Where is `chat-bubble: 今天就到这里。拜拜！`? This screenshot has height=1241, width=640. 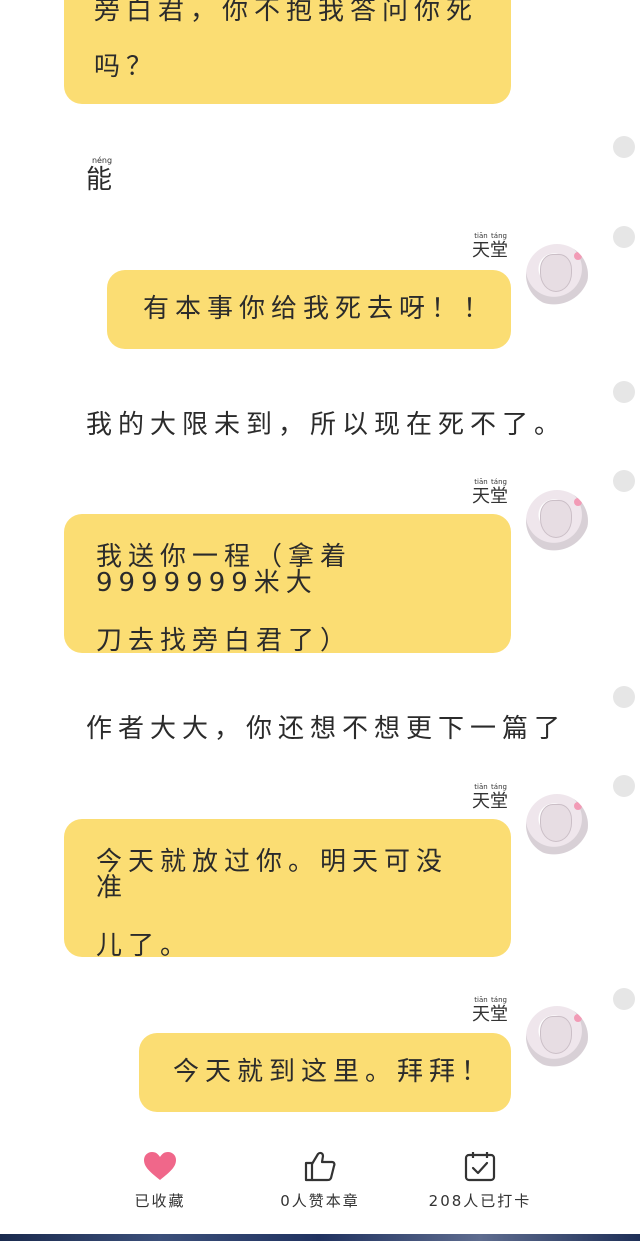
chat-bubble: 今天就到这里。拜拜！ is located at coordinates (325, 1072).